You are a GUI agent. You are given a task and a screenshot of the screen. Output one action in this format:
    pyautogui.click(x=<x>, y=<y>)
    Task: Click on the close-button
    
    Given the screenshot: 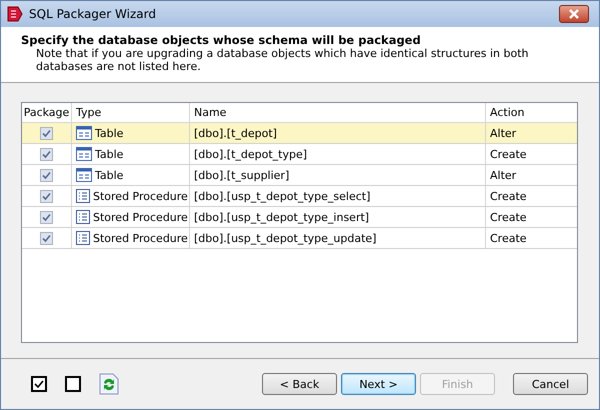 What is the action you would take?
    pyautogui.click(x=574, y=14)
    